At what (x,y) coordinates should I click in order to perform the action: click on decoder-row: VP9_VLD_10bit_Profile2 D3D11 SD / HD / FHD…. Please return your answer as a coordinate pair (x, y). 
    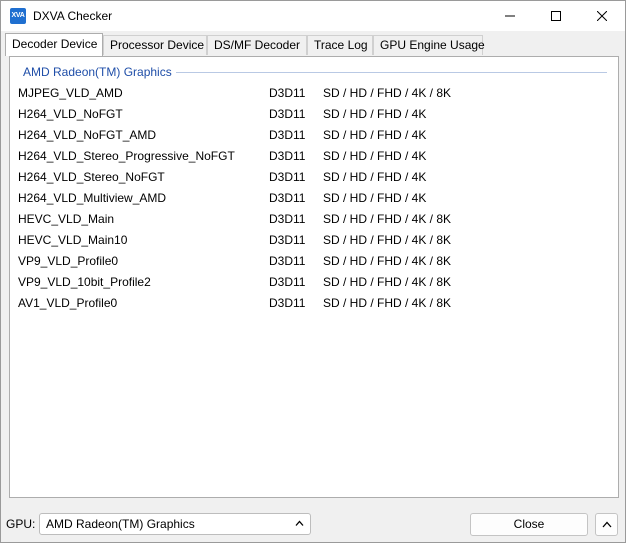
    Looking at the image, I should click on (313, 284).